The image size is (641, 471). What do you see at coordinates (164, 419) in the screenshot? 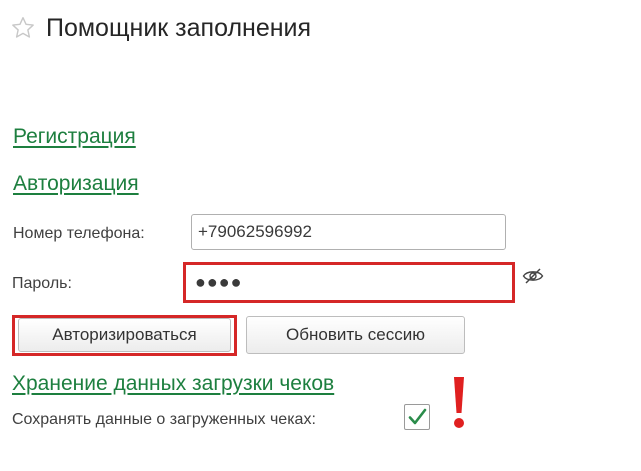
I see `save-receipts-label: Сохранять данные о загруженных чеках:` at bounding box center [164, 419].